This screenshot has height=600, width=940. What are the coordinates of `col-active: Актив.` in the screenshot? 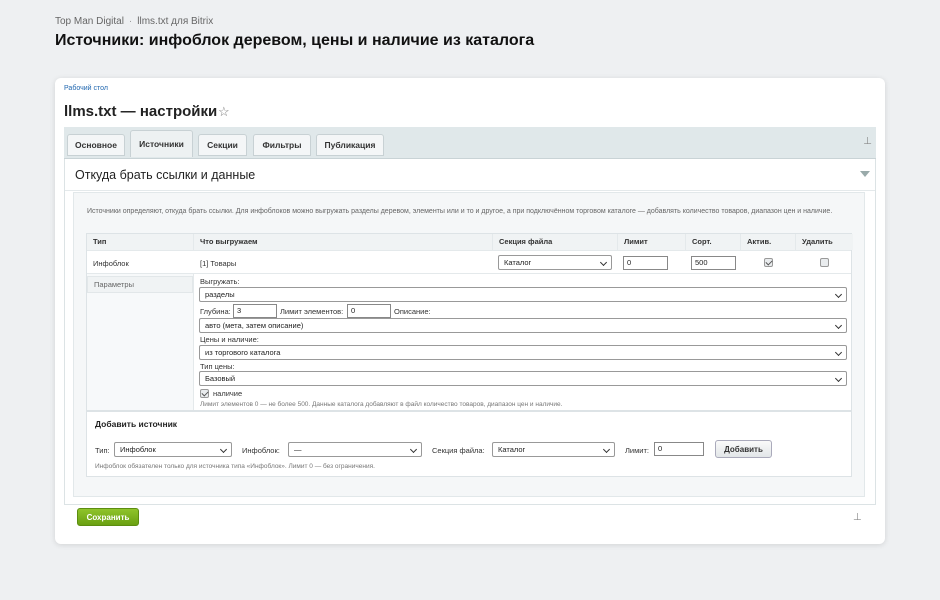 It's located at (768, 242).